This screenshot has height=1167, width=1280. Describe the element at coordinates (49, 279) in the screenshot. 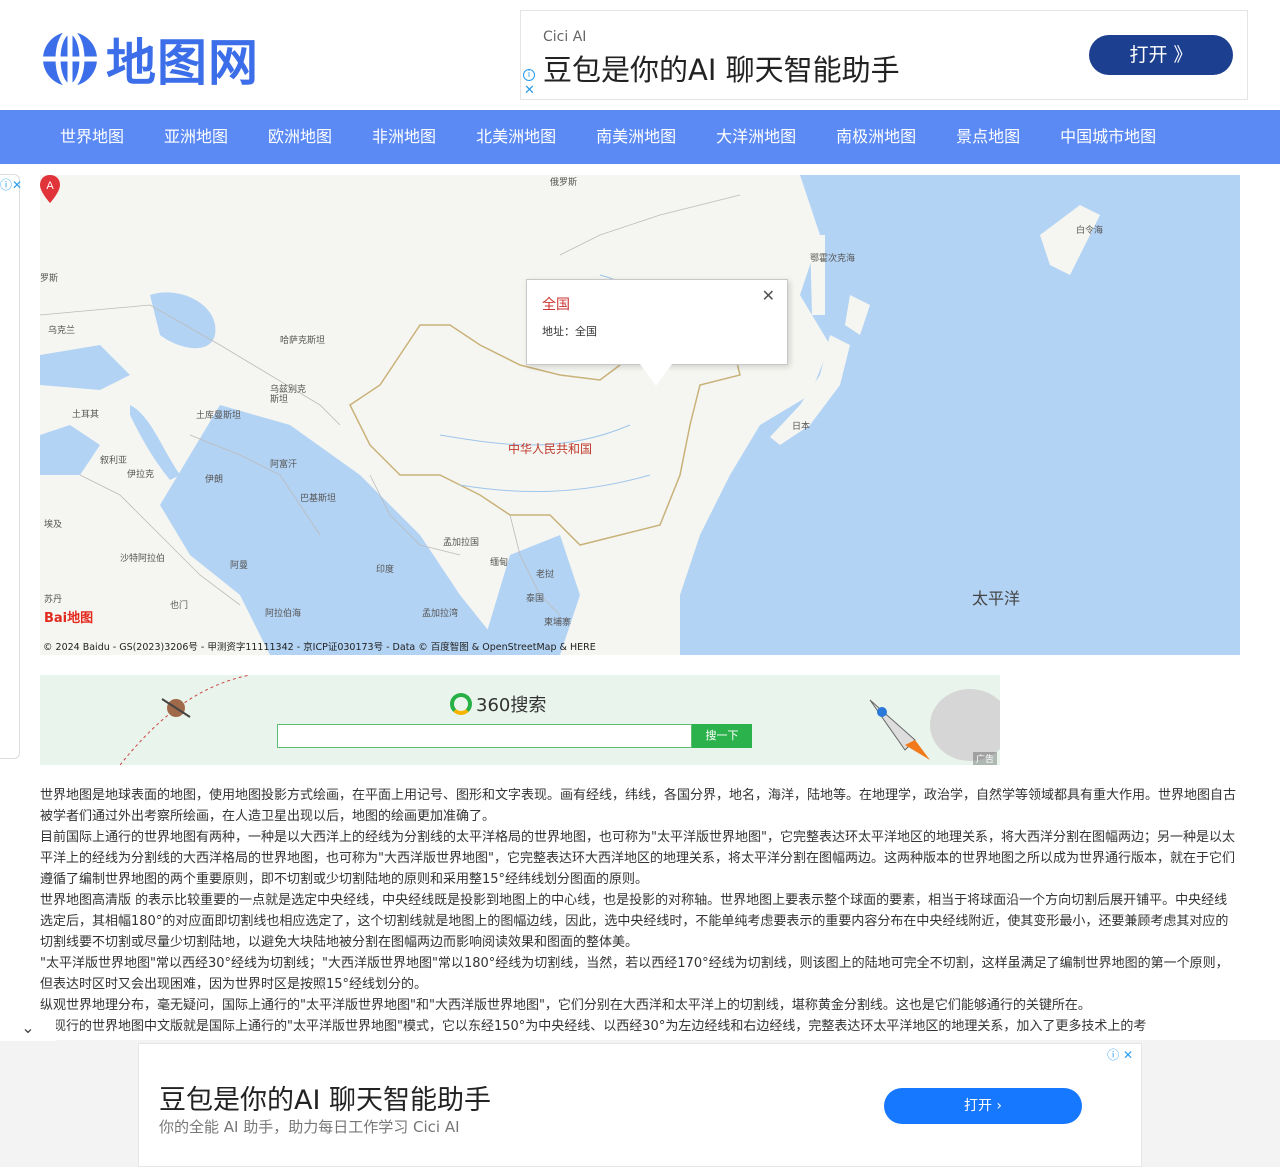

I see `map-label-romania: 罗斯` at that location.